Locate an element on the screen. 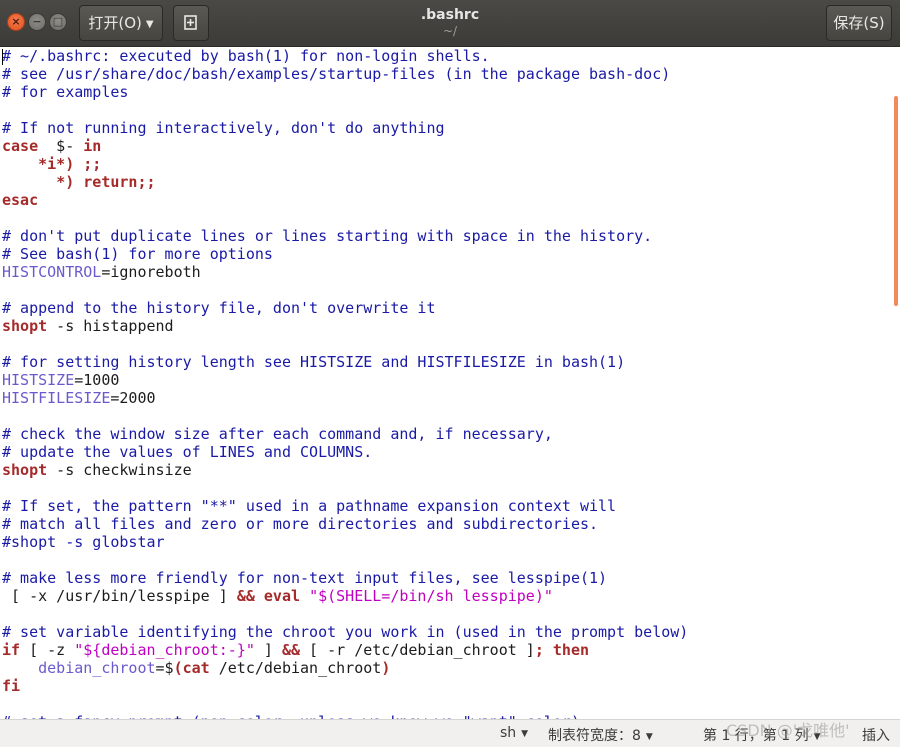 The image size is (900, 747). code-token: HISTFILESIZE is located at coordinates (56, 398).